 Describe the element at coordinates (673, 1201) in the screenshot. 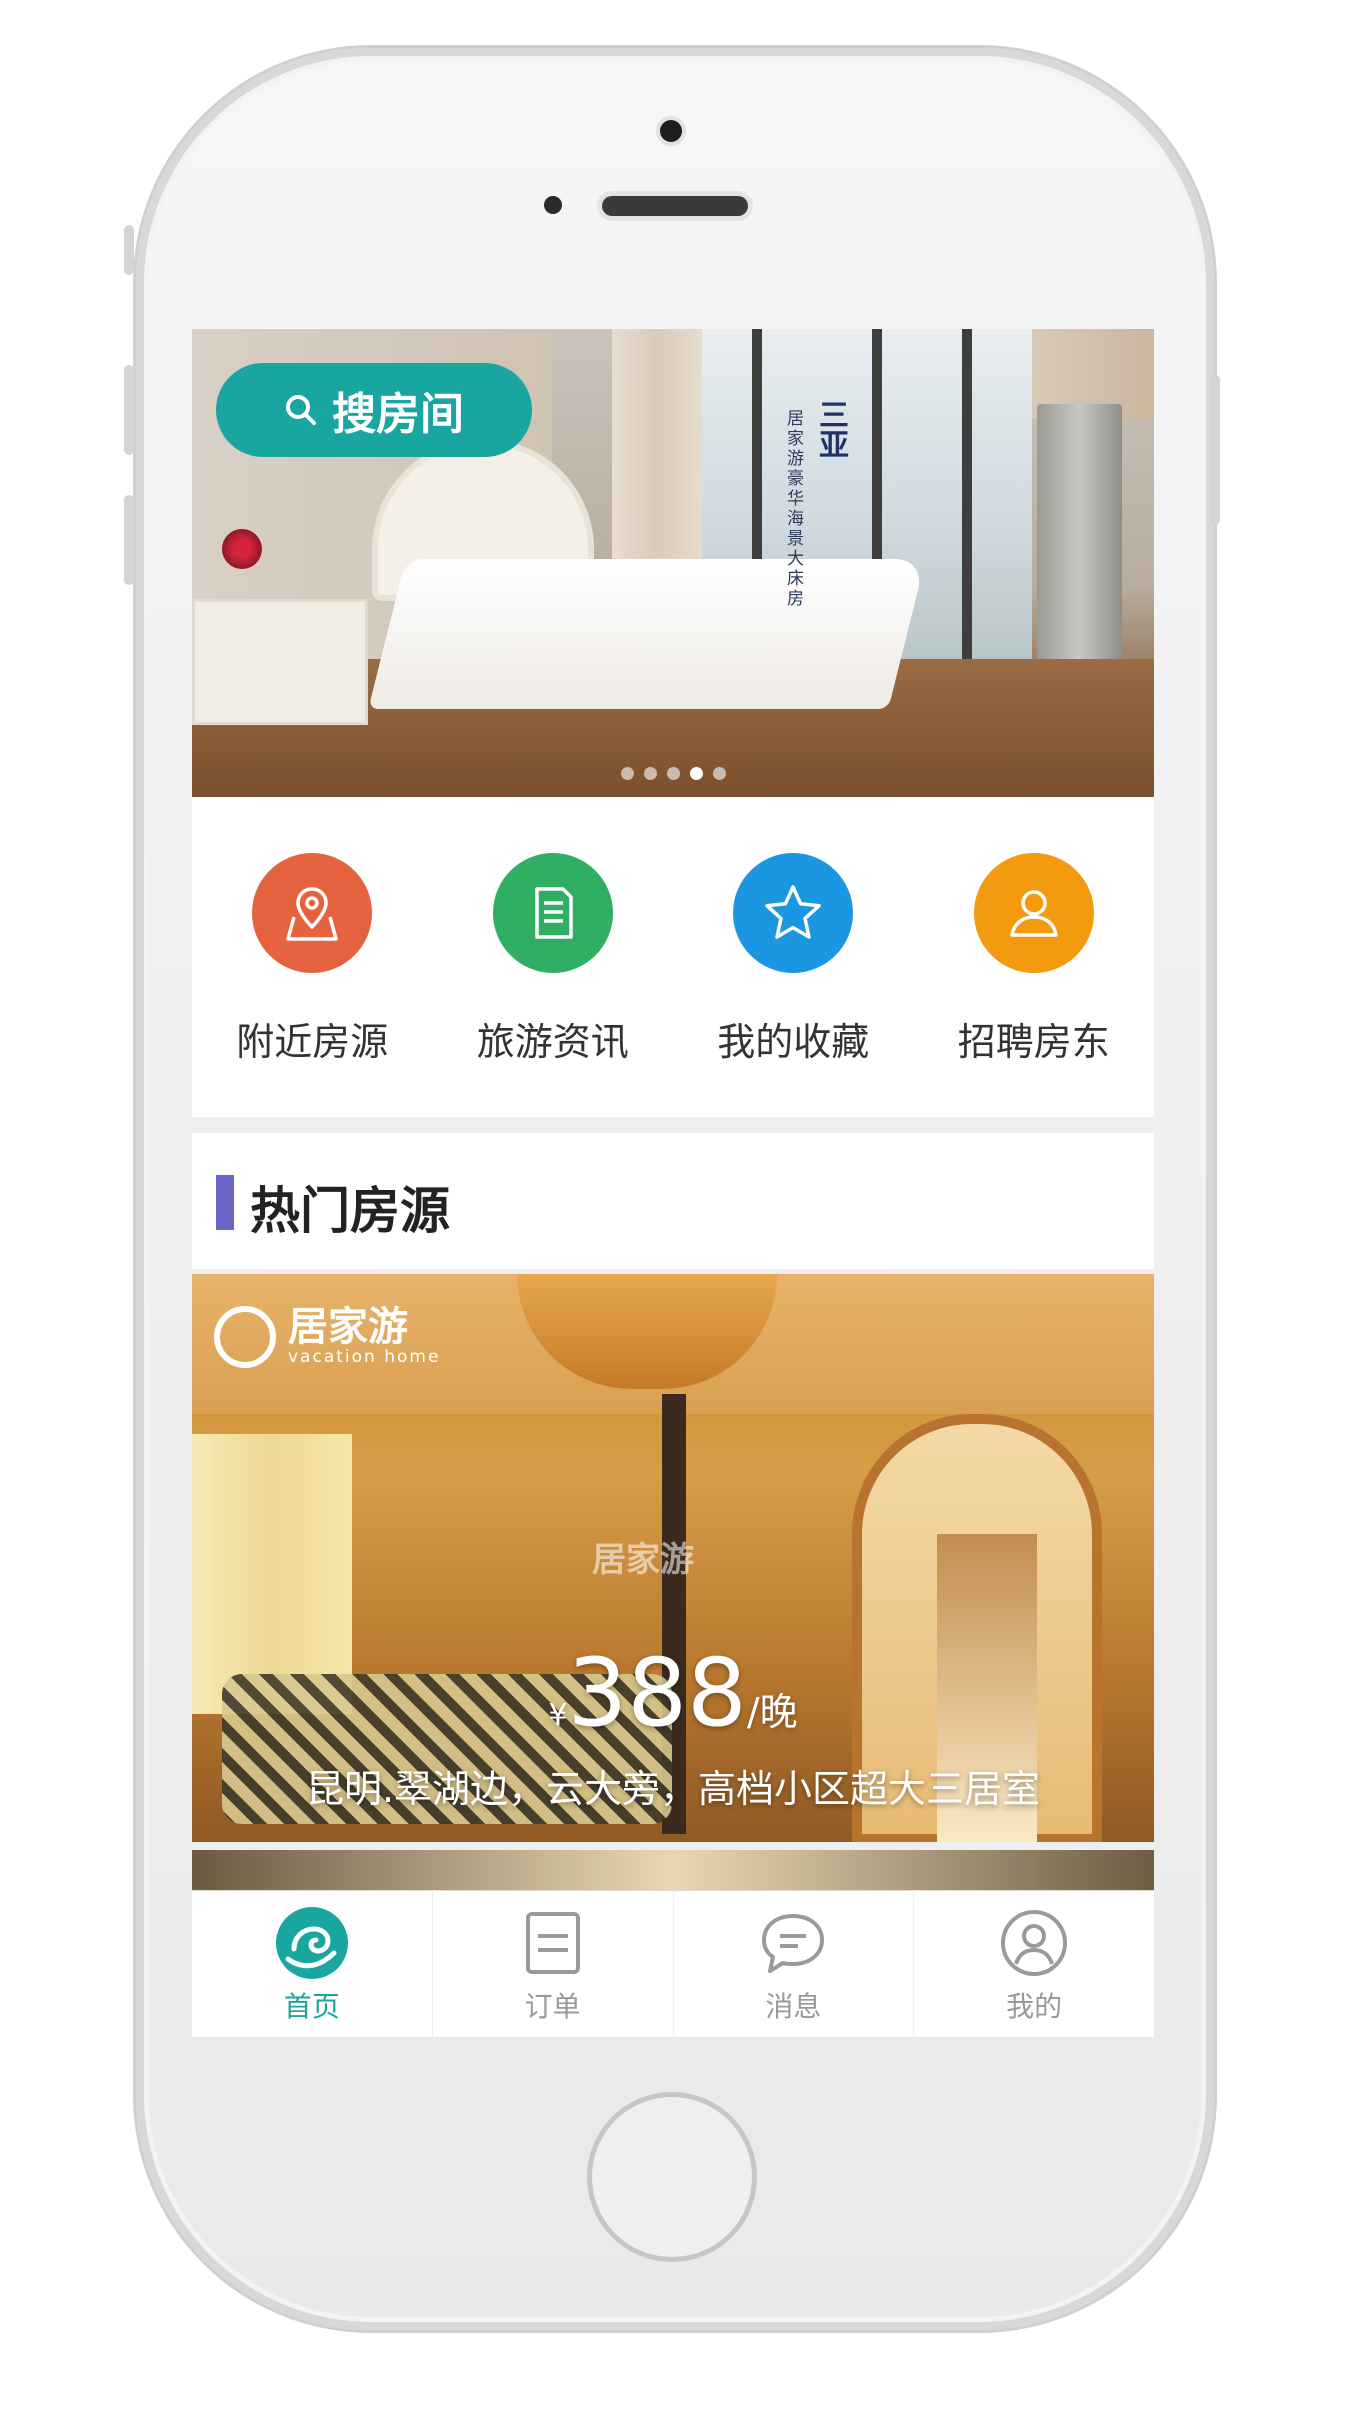

I see `hot-listings-header: 热门房源` at that location.